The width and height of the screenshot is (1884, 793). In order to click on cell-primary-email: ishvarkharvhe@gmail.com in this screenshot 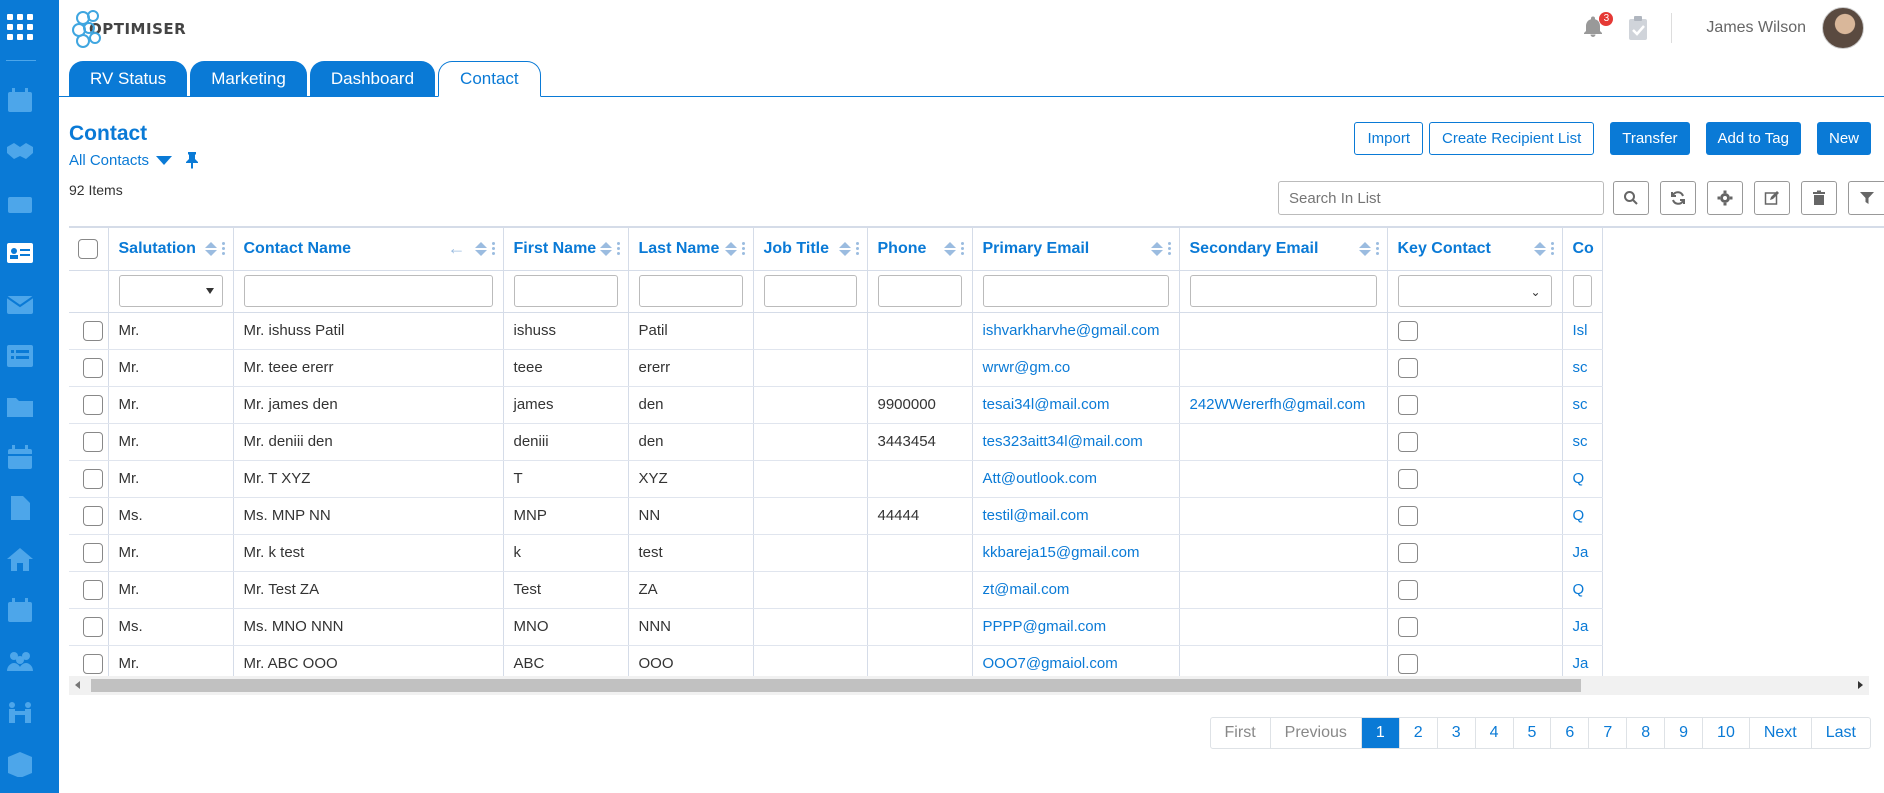, I will do `click(1076, 331)`.